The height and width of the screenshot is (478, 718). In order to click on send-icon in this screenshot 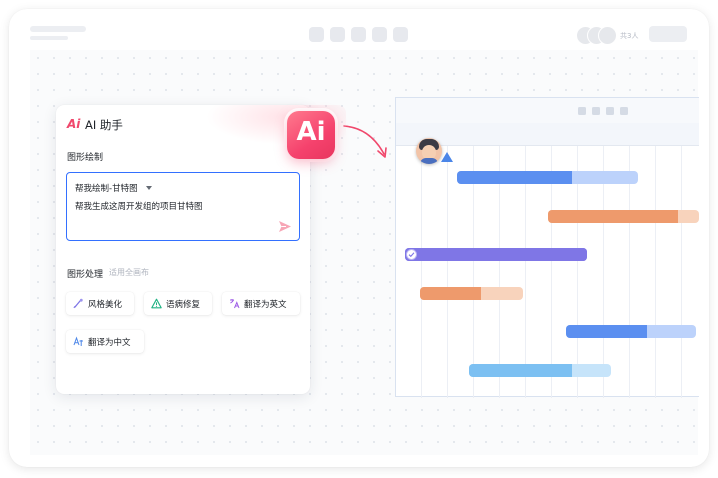, I will do `click(285, 226)`.